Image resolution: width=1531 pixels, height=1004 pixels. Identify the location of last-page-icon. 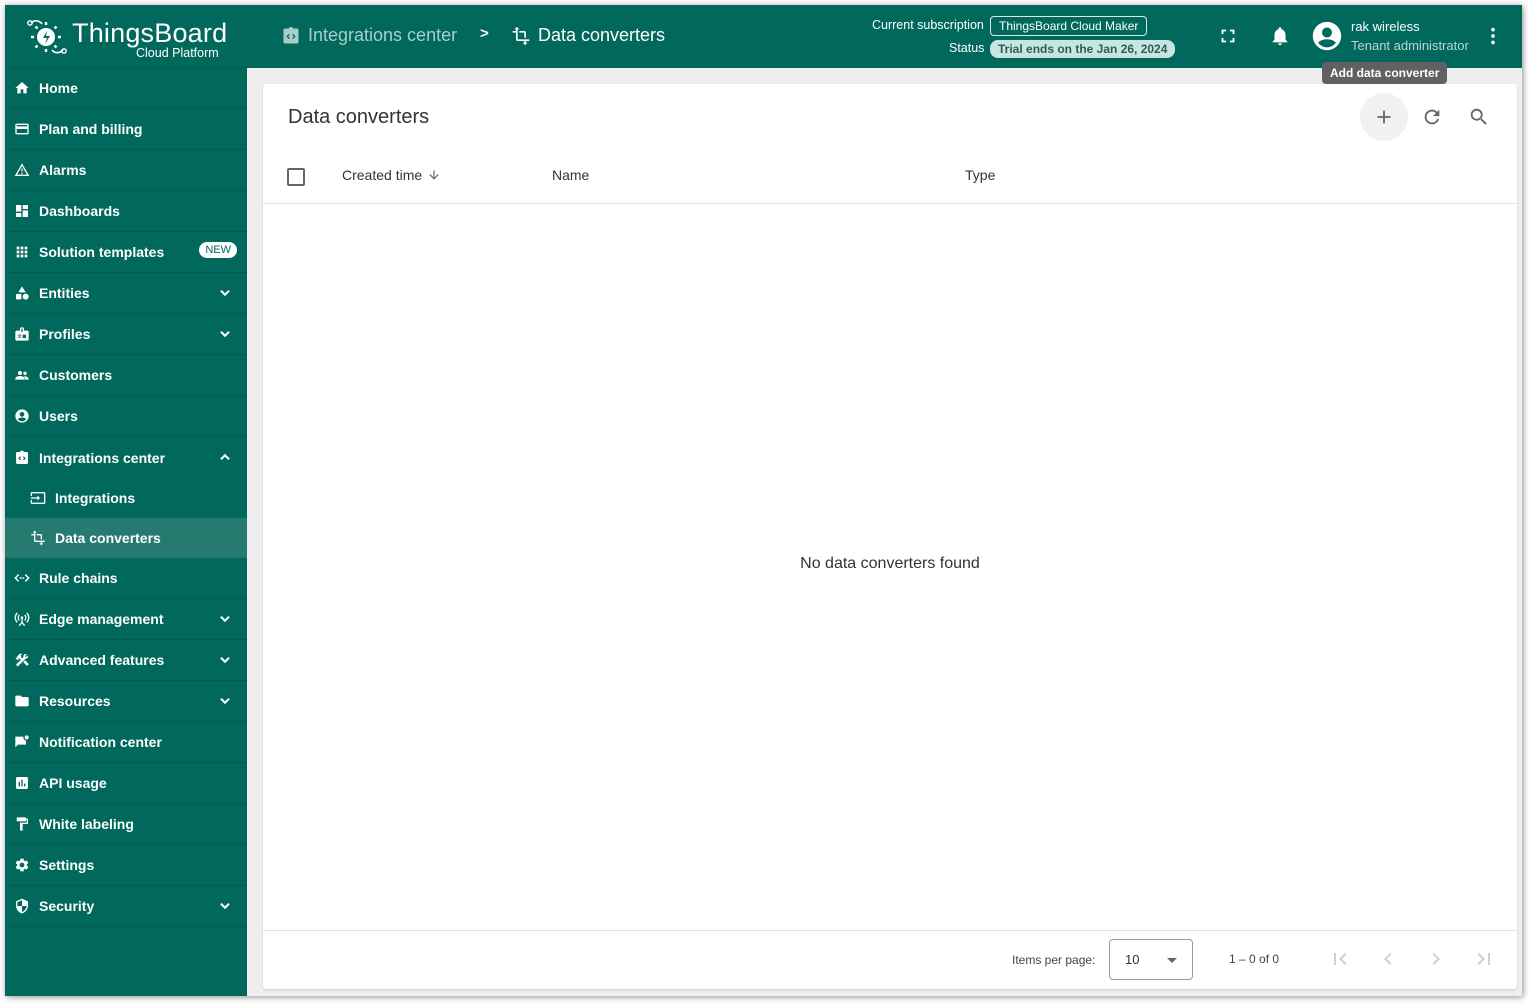
(1484, 959).